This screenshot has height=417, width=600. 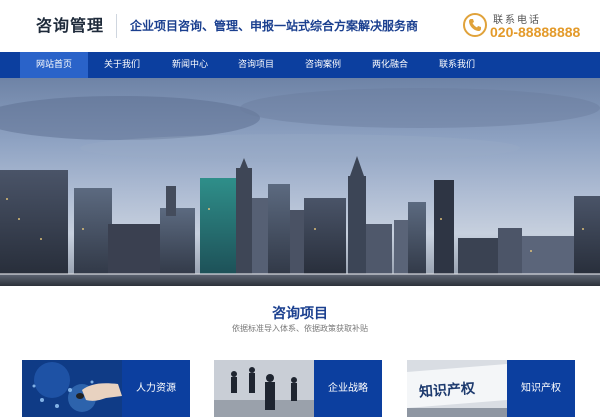 I want to click on nav-item-contact: 联系我们, so click(x=457, y=65).